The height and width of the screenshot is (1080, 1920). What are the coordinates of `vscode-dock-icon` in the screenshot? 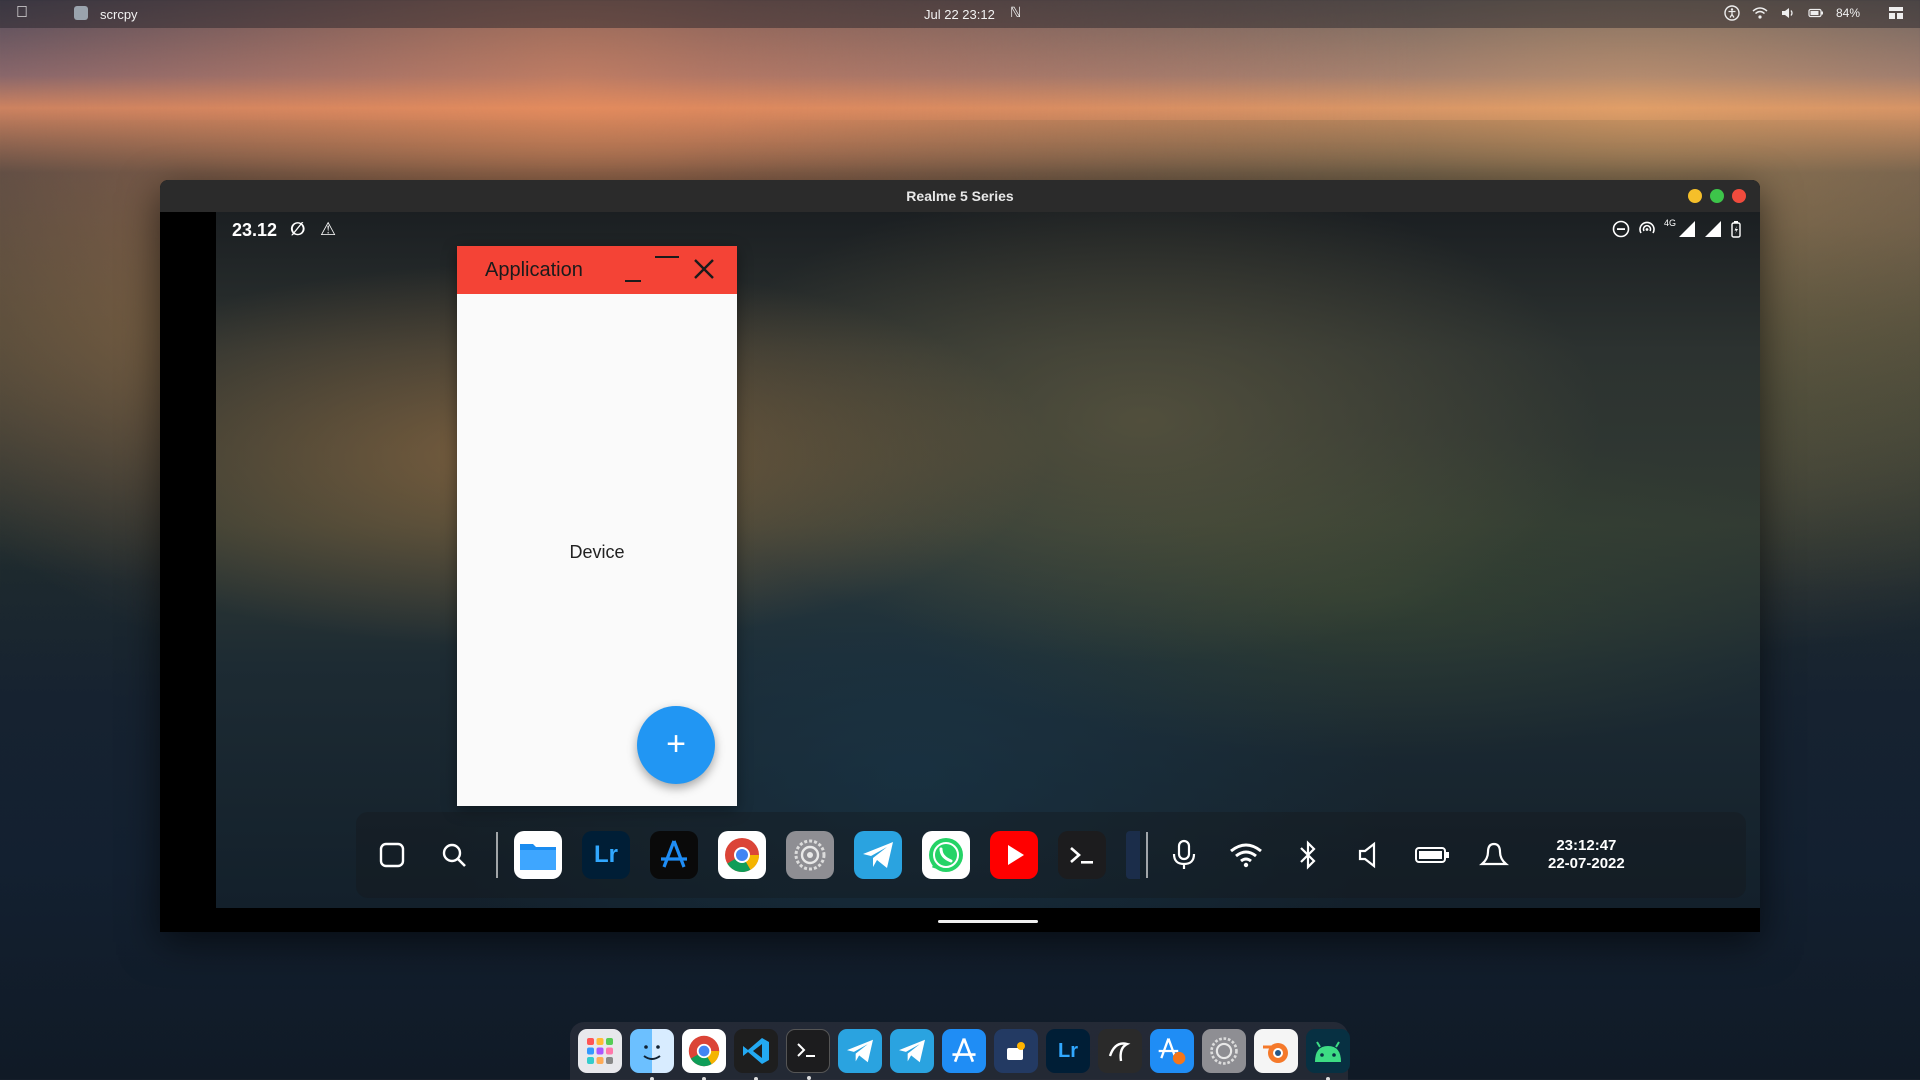 It's located at (756, 1054).